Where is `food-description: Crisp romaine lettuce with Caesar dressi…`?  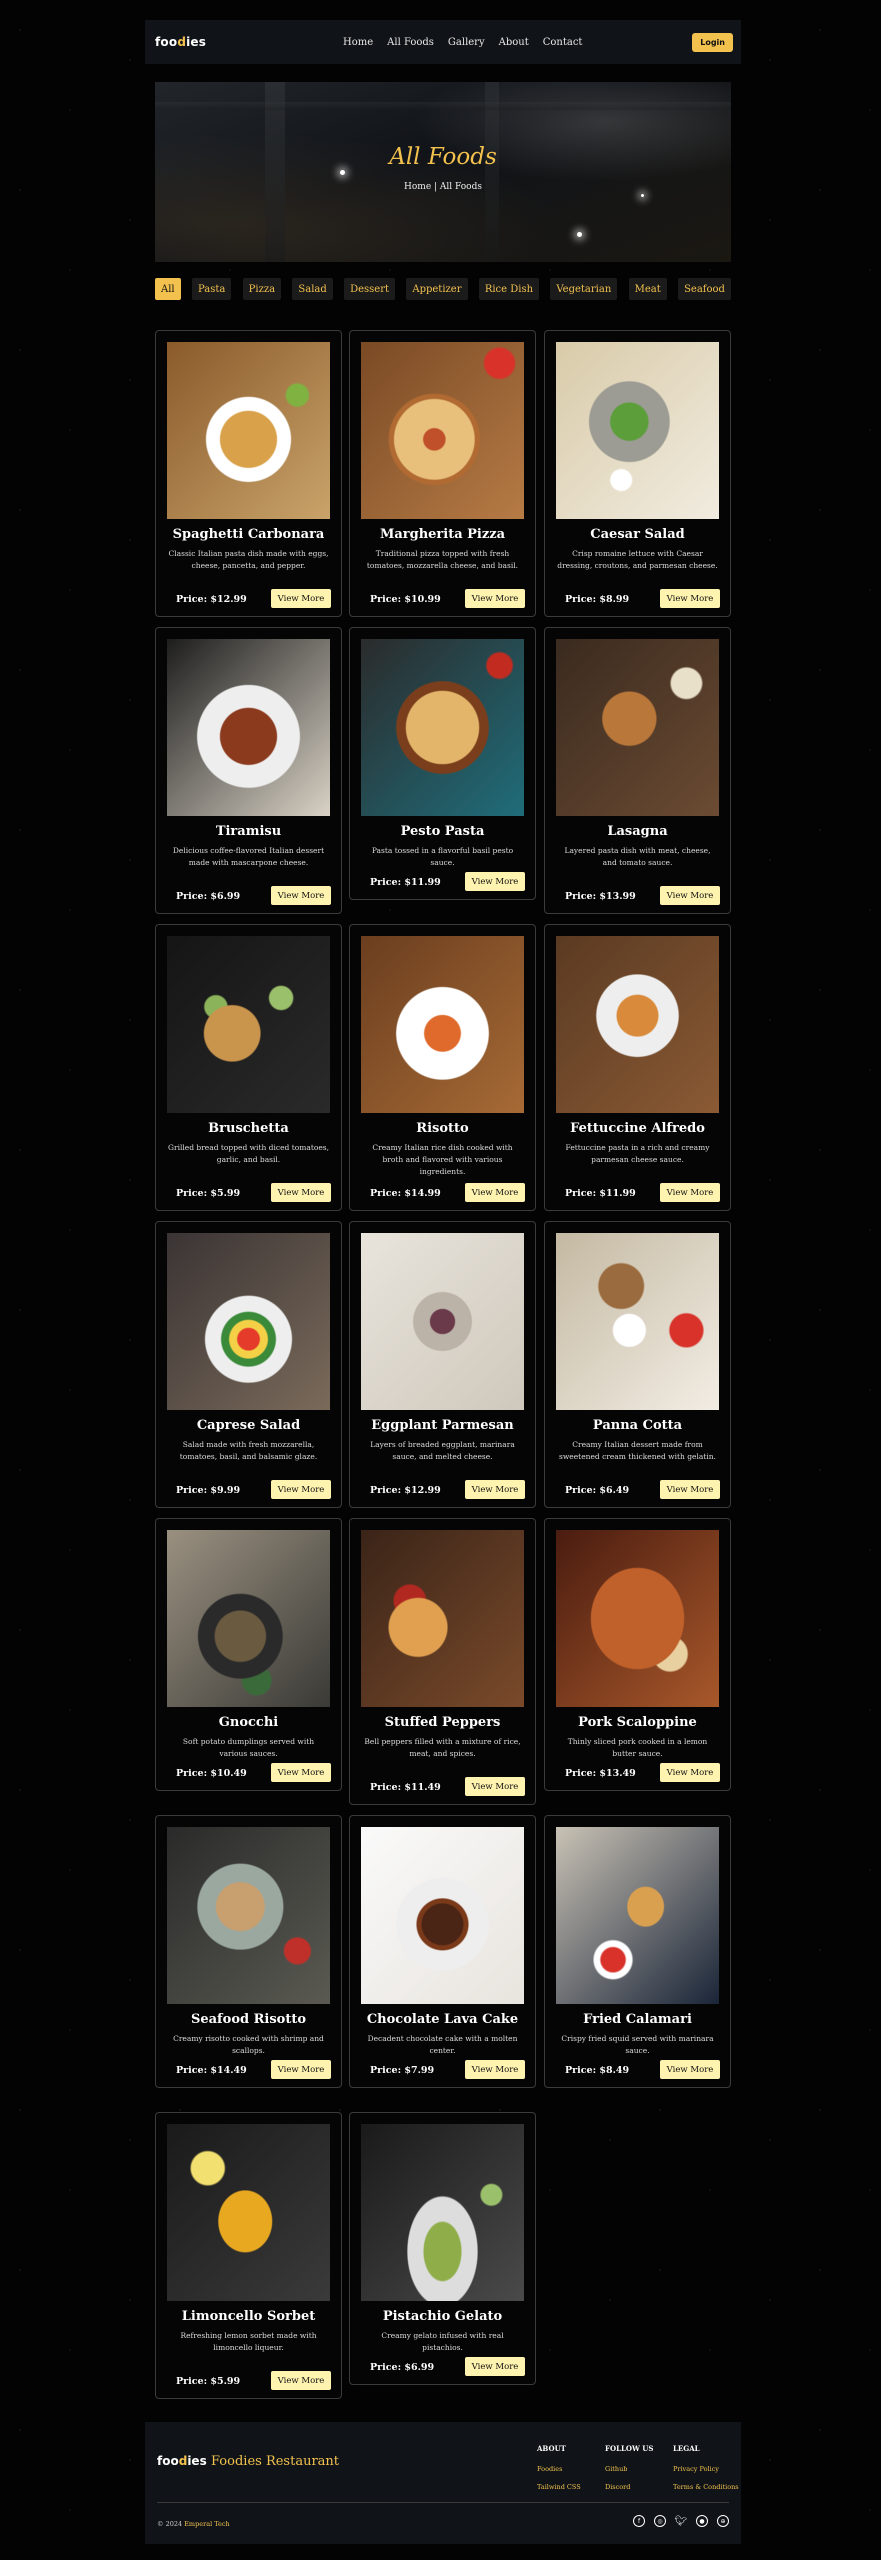
food-description: Crisp romaine lettuce with Caesar dressi… is located at coordinates (637, 559).